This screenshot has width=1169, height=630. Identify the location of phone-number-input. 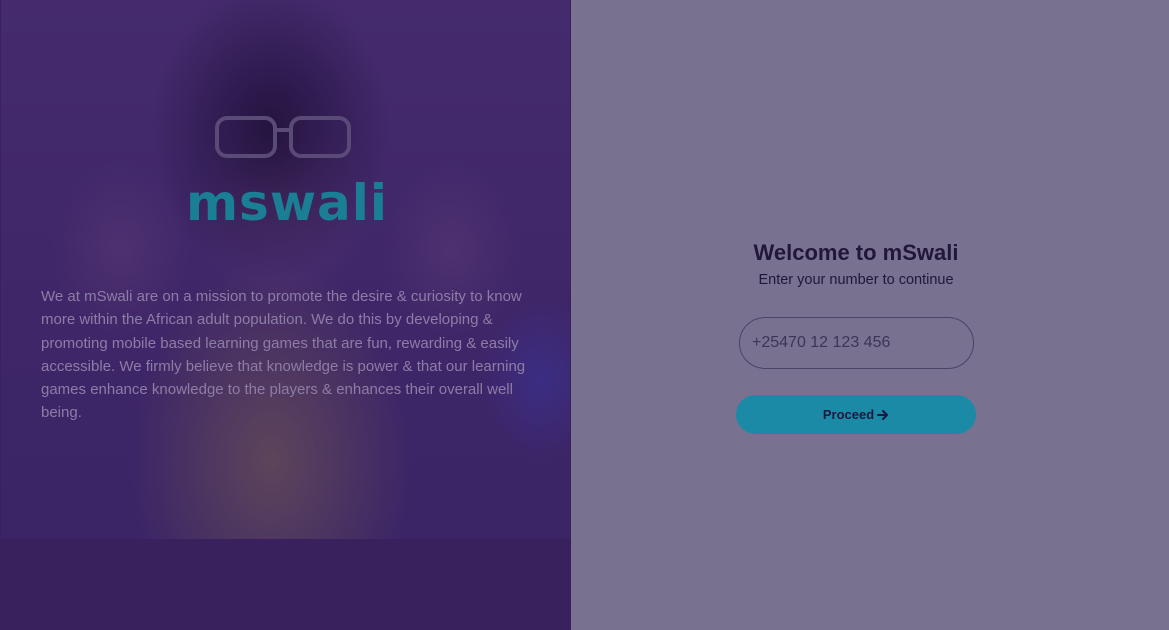
(856, 343).